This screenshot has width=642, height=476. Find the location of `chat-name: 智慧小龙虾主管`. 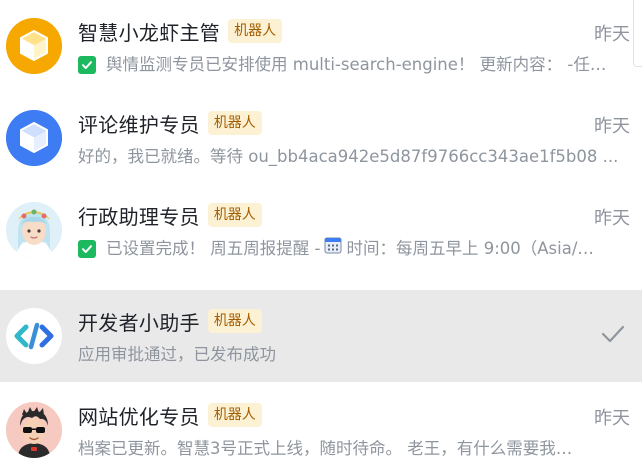

chat-name: 智慧小龙虾主管 is located at coordinates (149, 32).